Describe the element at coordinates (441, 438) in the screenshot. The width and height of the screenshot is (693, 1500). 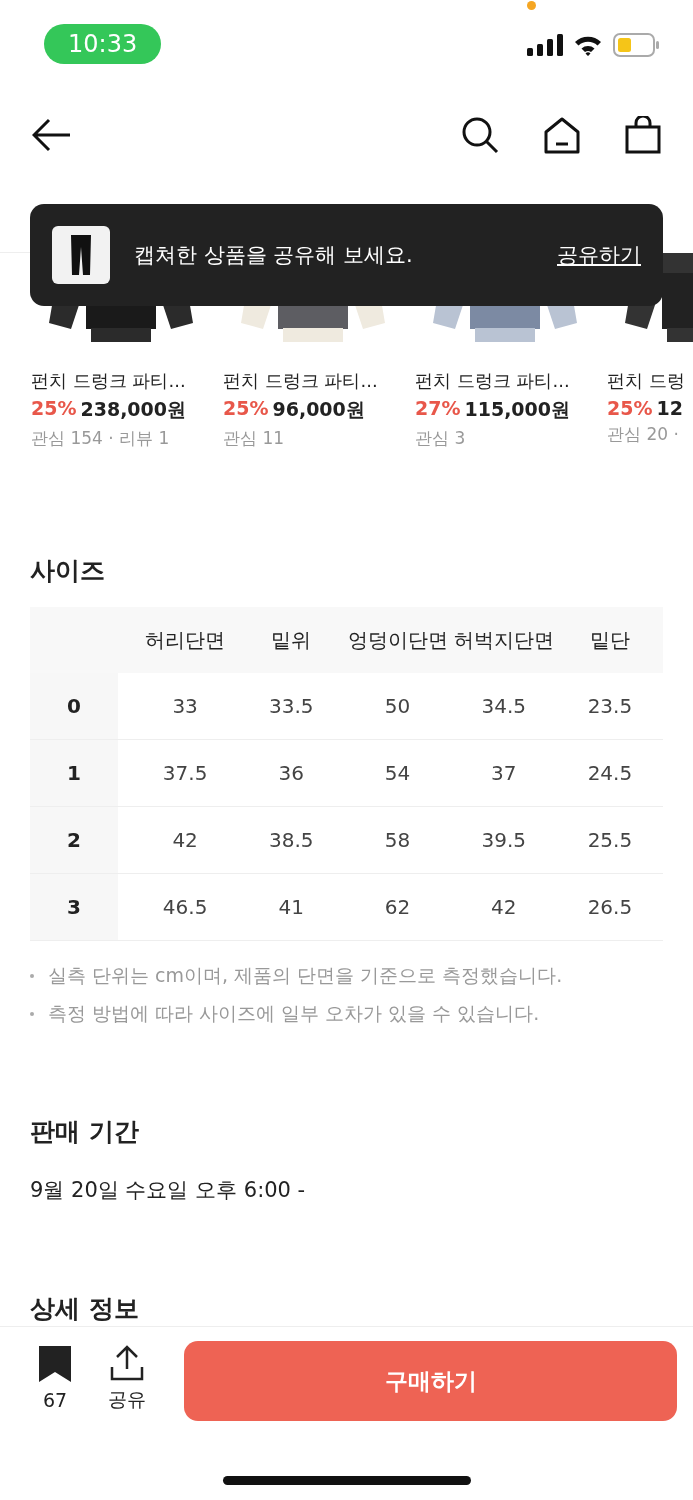
I see `product-stats: 관심 3` at that location.